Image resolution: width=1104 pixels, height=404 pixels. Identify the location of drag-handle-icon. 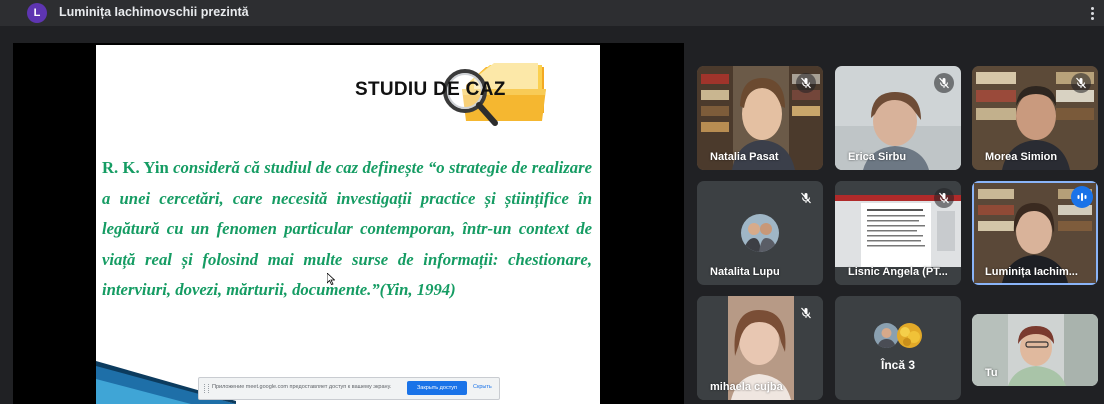
(206, 388).